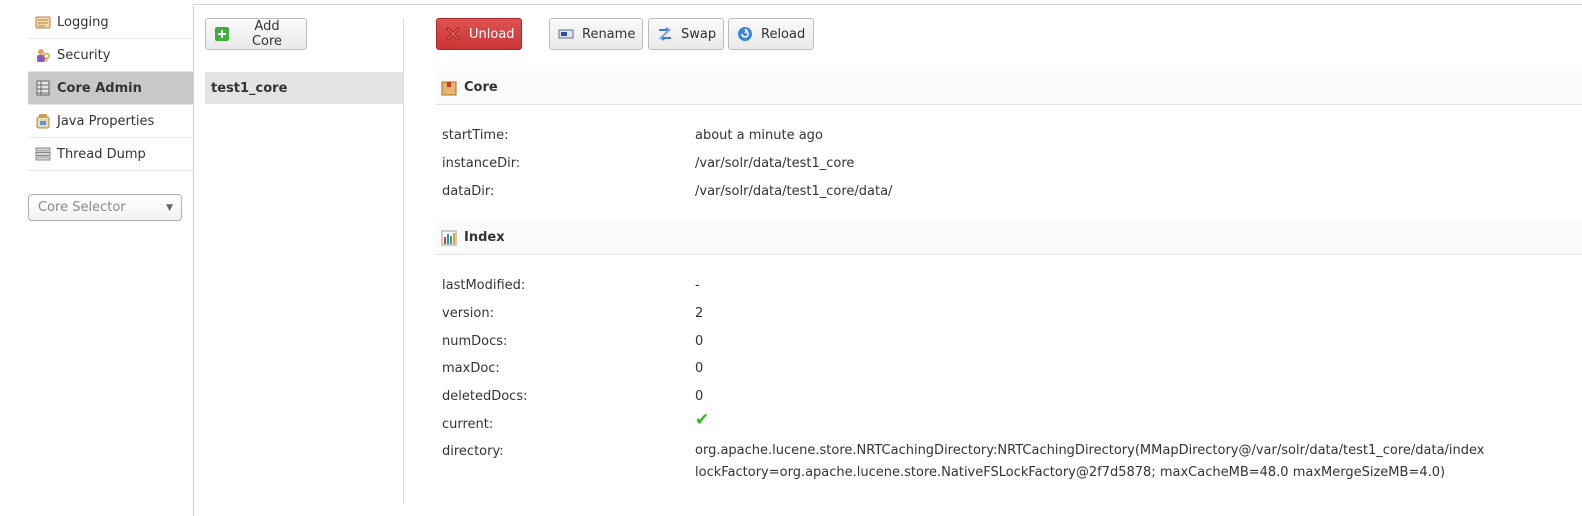 This screenshot has height=516, width=1582. Describe the element at coordinates (468, 424) in the screenshot. I see `row-key: current:` at that location.